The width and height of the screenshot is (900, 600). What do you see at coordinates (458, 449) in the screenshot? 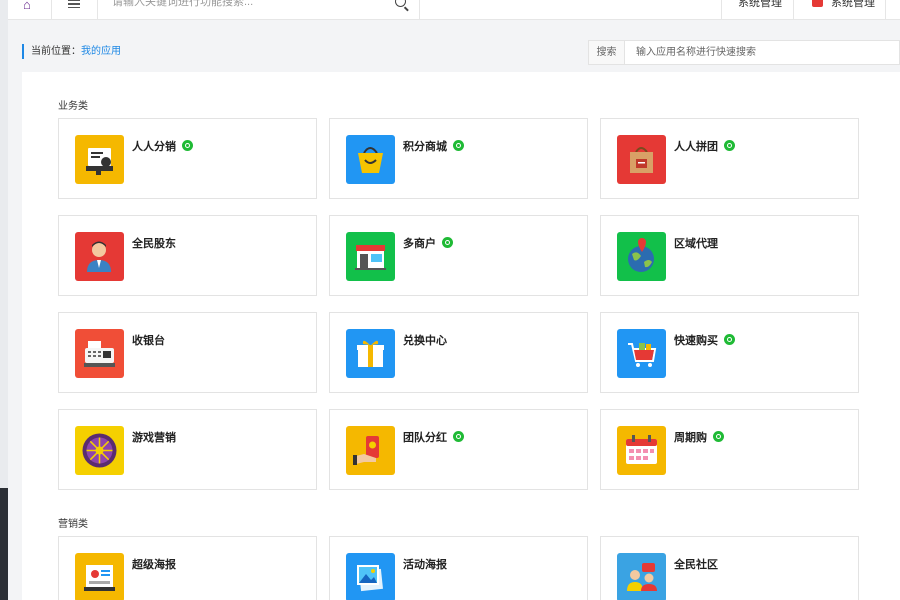
I see `app-card-team-bonus: 团队分红` at bounding box center [458, 449].